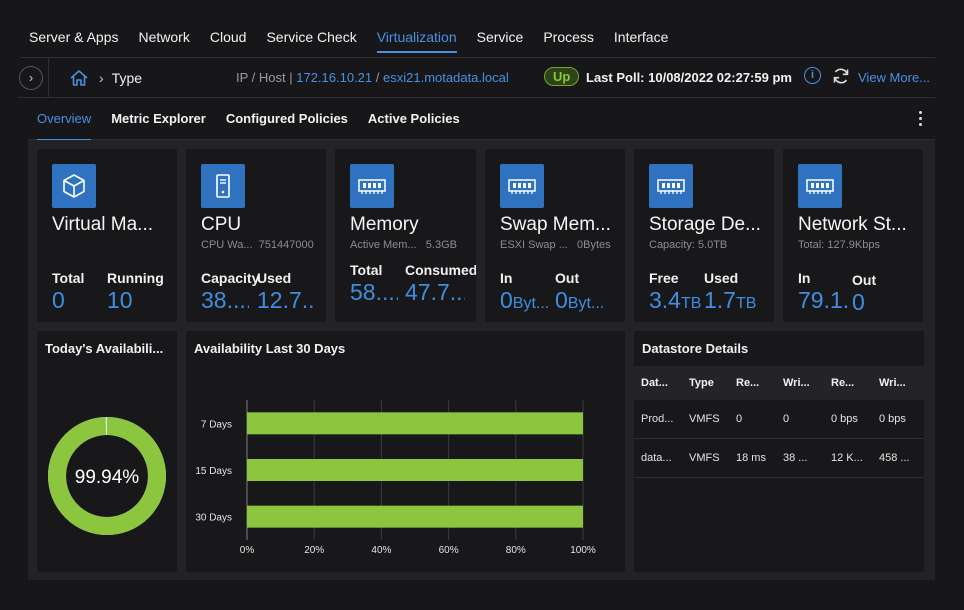 This screenshot has width=964, height=610. I want to click on free-value: 3.4TB, so click(675, 300).